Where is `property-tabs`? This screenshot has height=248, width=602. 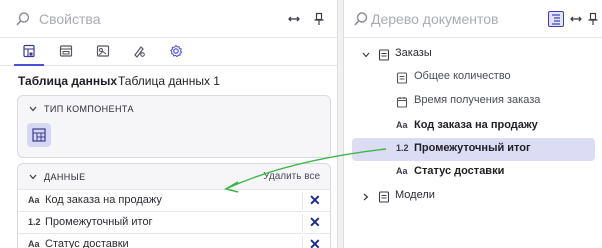 property-tabs is located at coordinates (169, 52).